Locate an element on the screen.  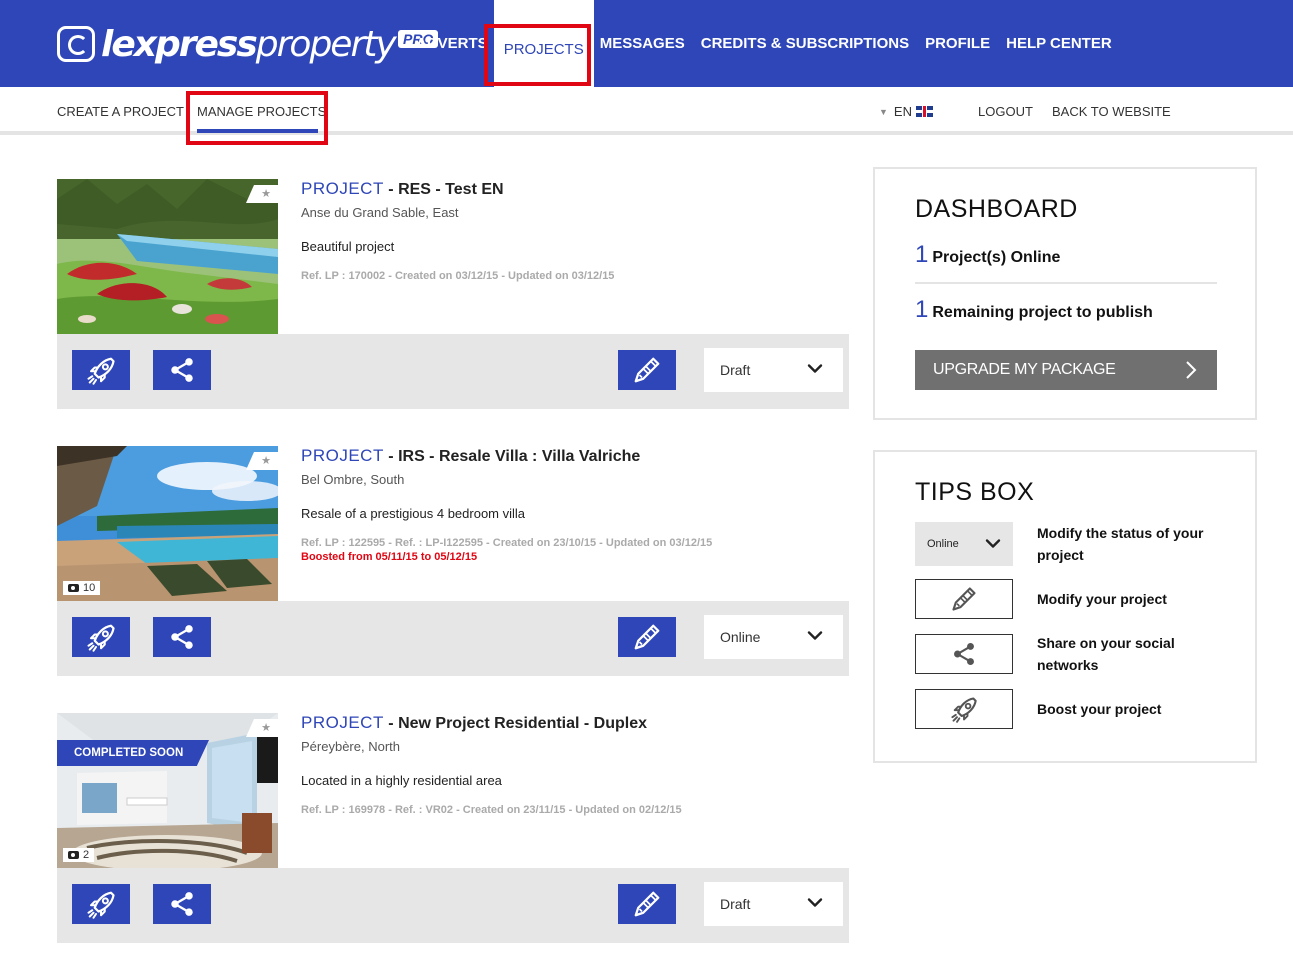
project-thumbnail: COMPLETED SOON ★ 2 is located at coordinates (167, 790).